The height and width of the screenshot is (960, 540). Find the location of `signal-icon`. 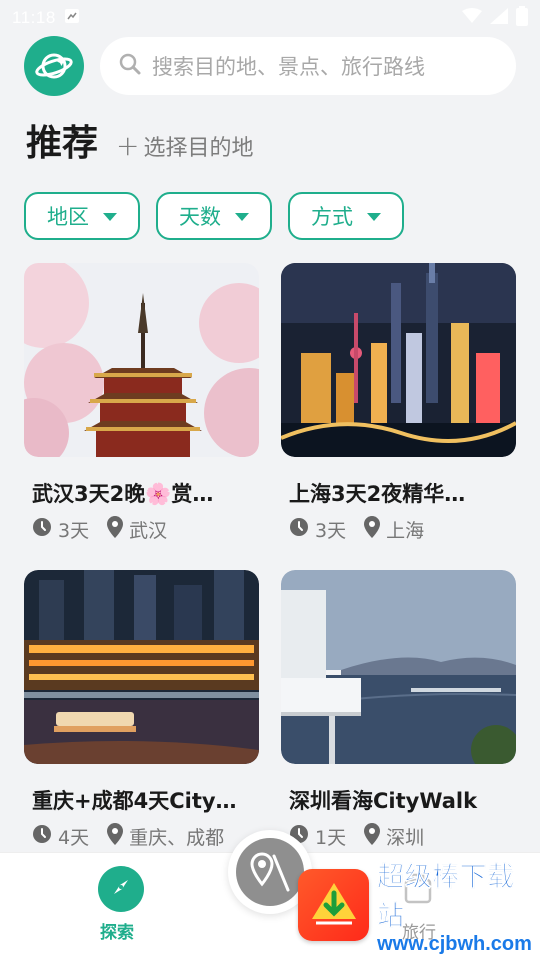

signal-icon is located at coordinates (499, 18).